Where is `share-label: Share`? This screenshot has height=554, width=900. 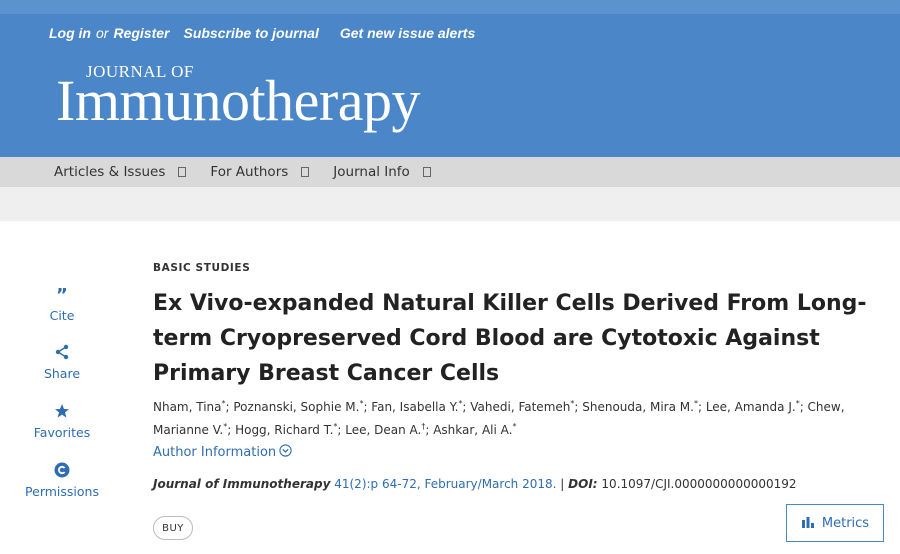 share-label: Share is located at coordinates (62, 373).